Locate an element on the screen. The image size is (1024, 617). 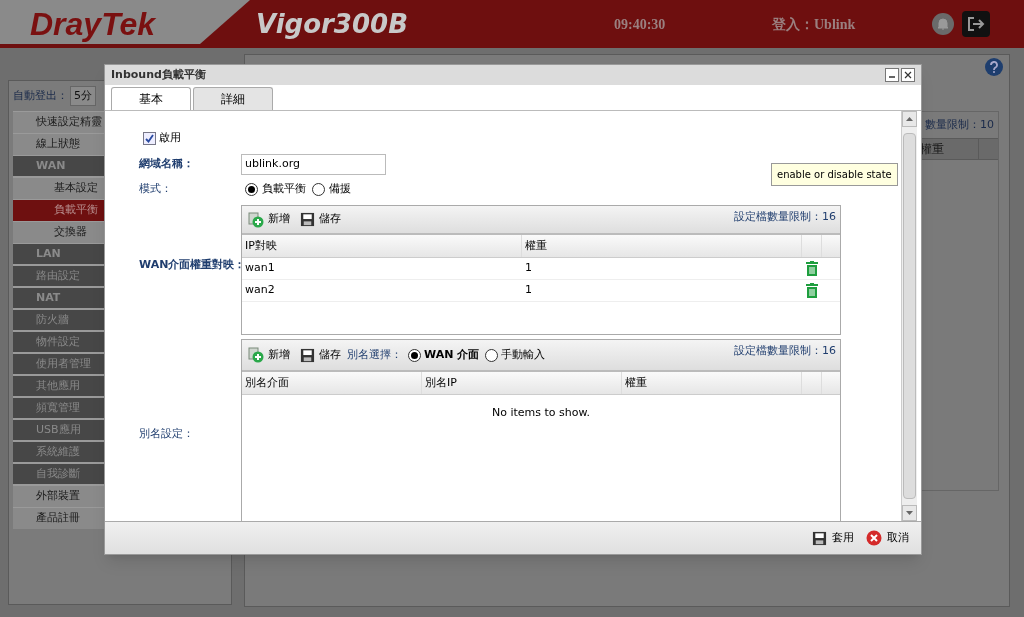
field-label: WAN介面權重對映： is located at coordinates (192, 264).